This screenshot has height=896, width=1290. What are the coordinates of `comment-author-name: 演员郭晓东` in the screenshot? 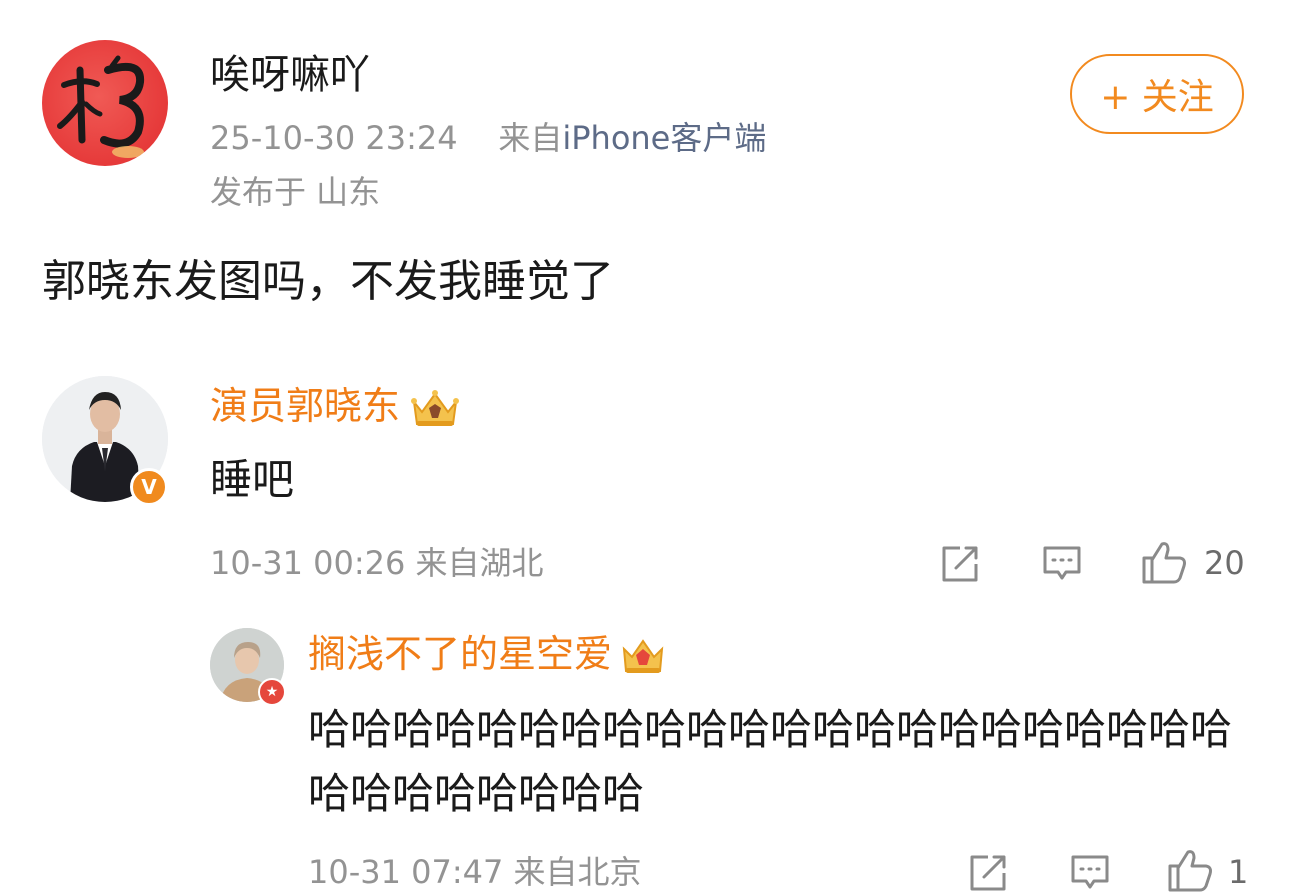 It's located at (336, 406).